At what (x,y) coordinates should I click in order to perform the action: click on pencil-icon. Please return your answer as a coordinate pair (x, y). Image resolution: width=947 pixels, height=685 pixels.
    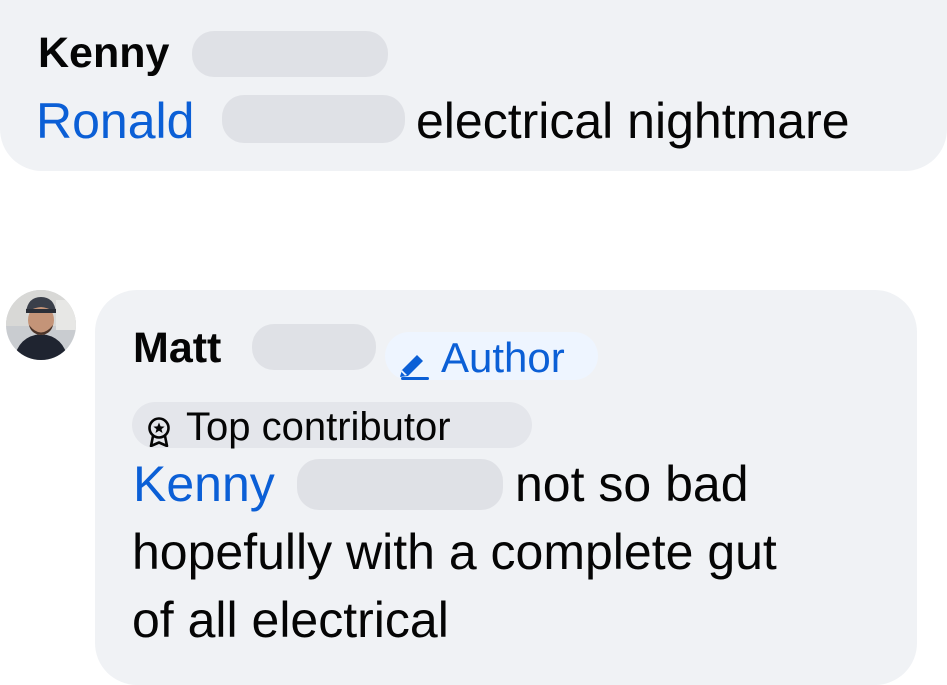
    Looking at the image, I should click on (414, 366).